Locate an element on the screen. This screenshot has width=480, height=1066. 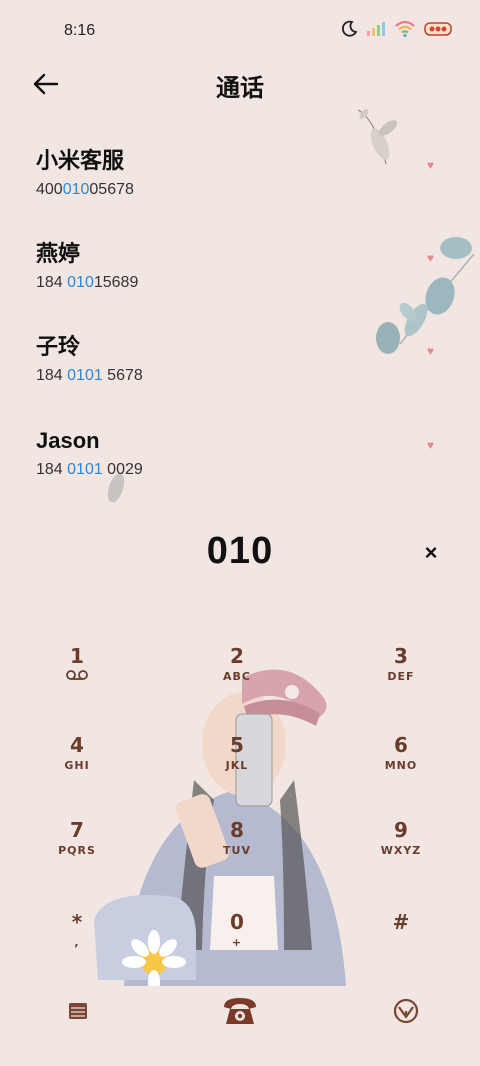
key-letters: + is located at coordinates (237, 942).